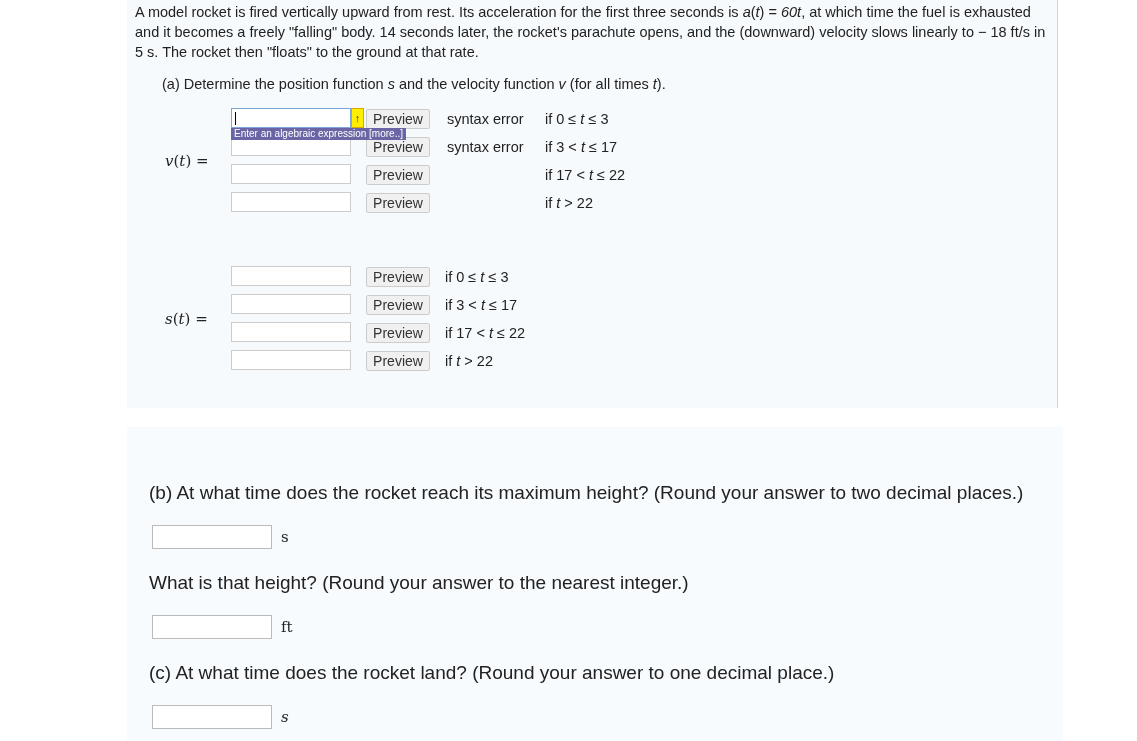 The height and width of the screenshot is (741, 1137). What do you see at coordinates (187, 161) in the screenshot?
I see `function-label: v(t) =` at bounding box center [187, 161].